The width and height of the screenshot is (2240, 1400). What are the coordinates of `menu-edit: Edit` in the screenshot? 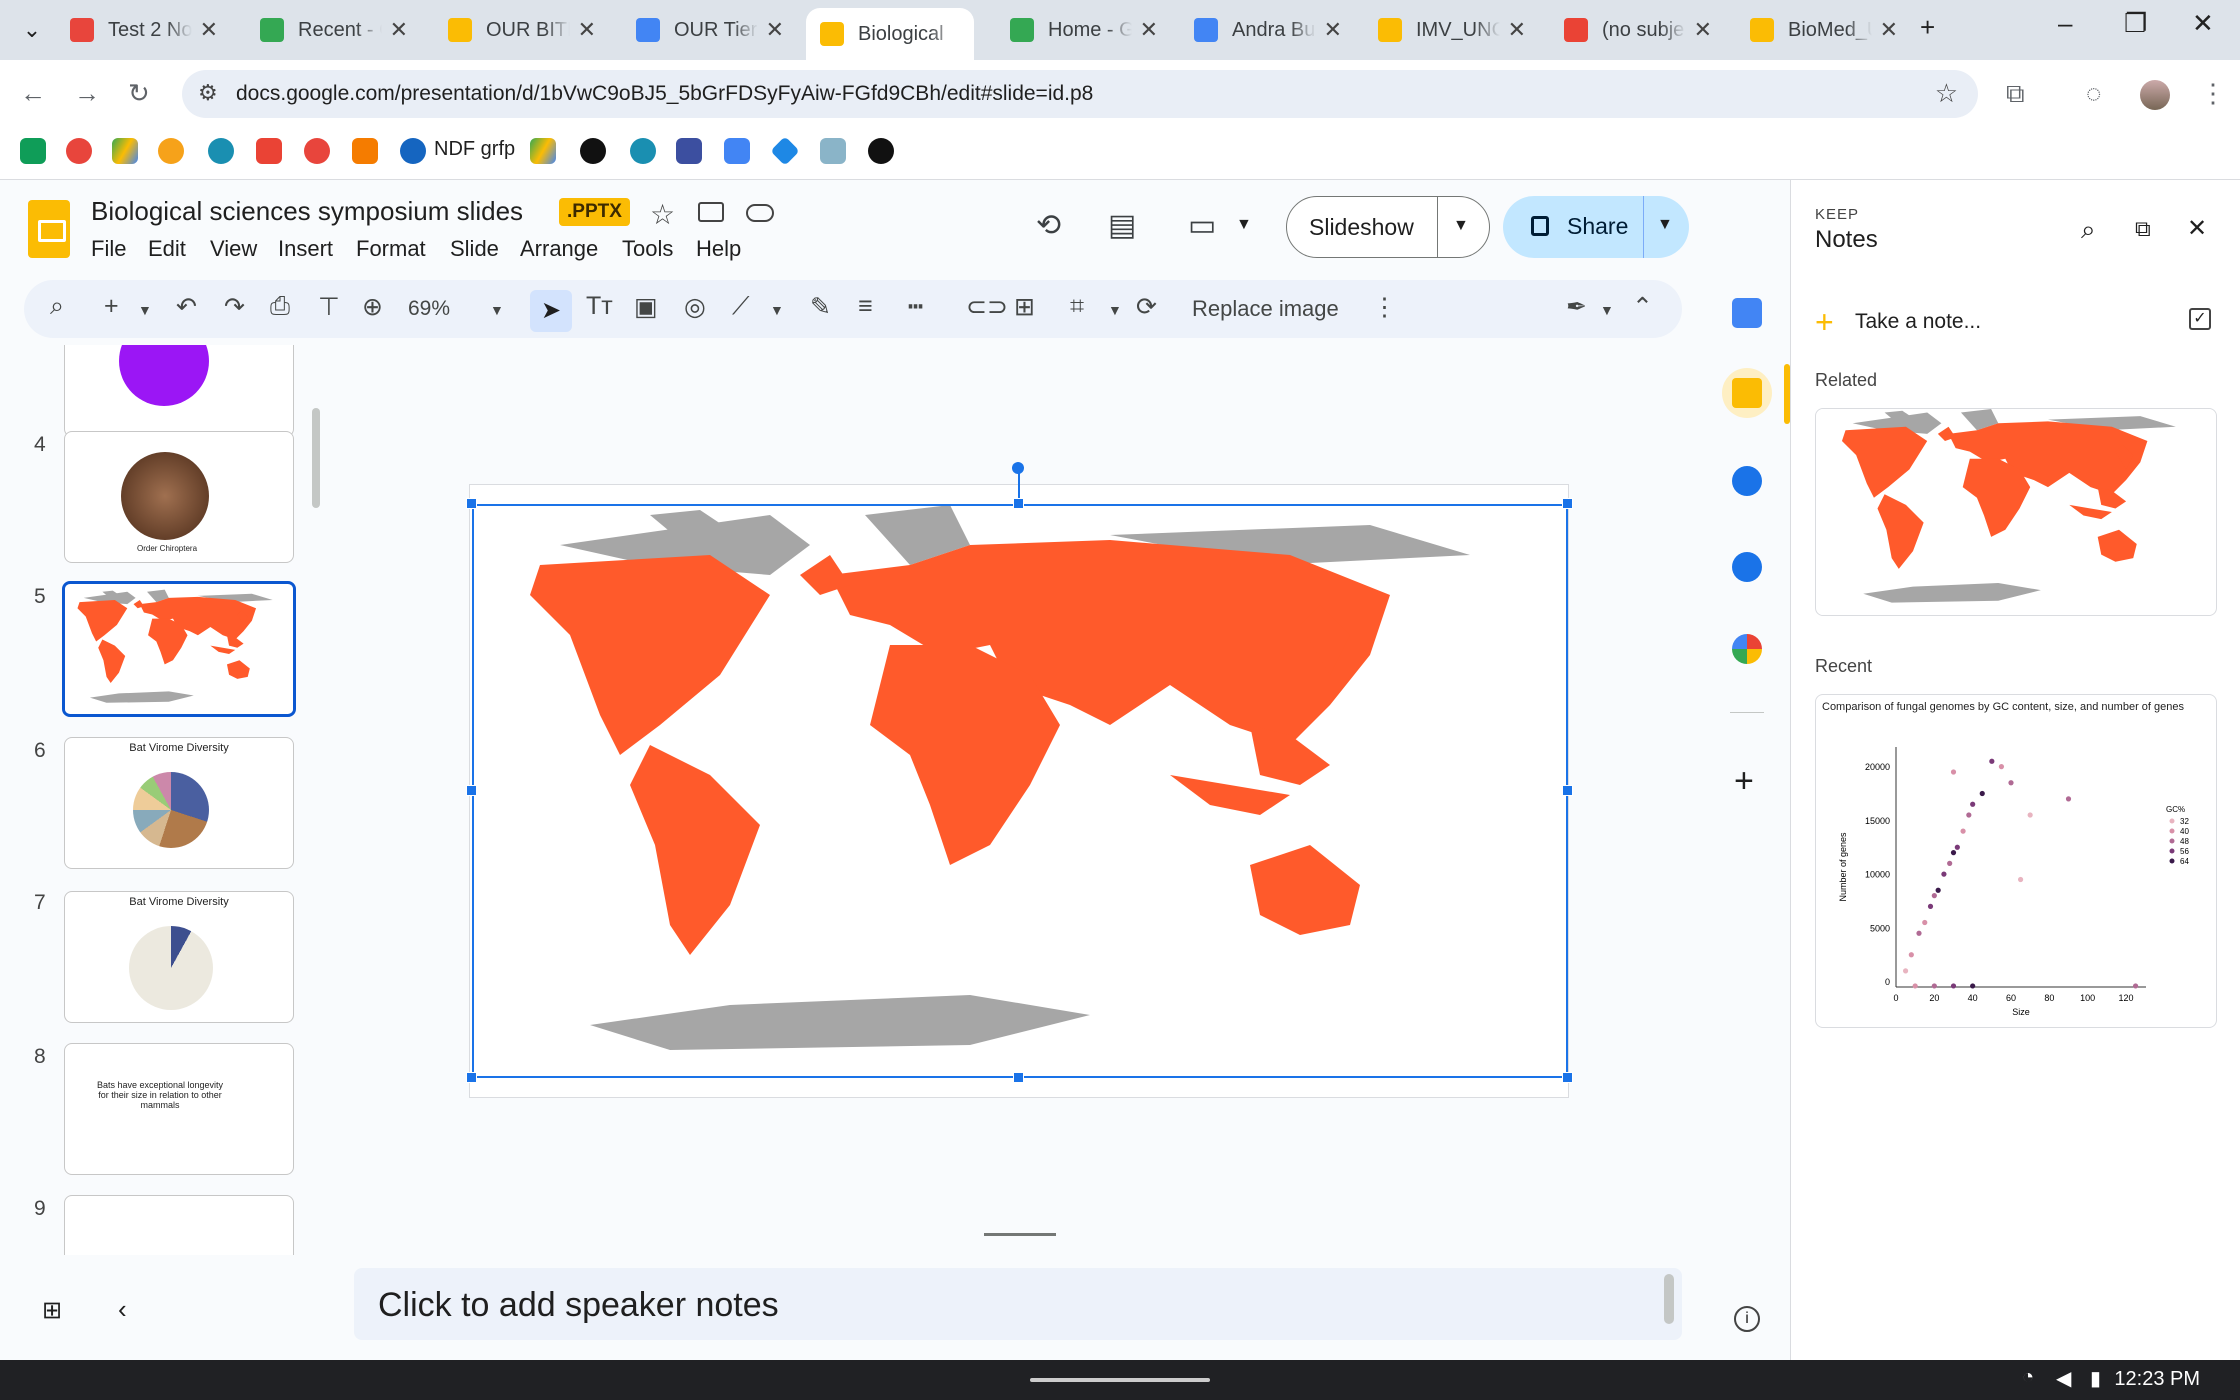 It's located at (167, 249).